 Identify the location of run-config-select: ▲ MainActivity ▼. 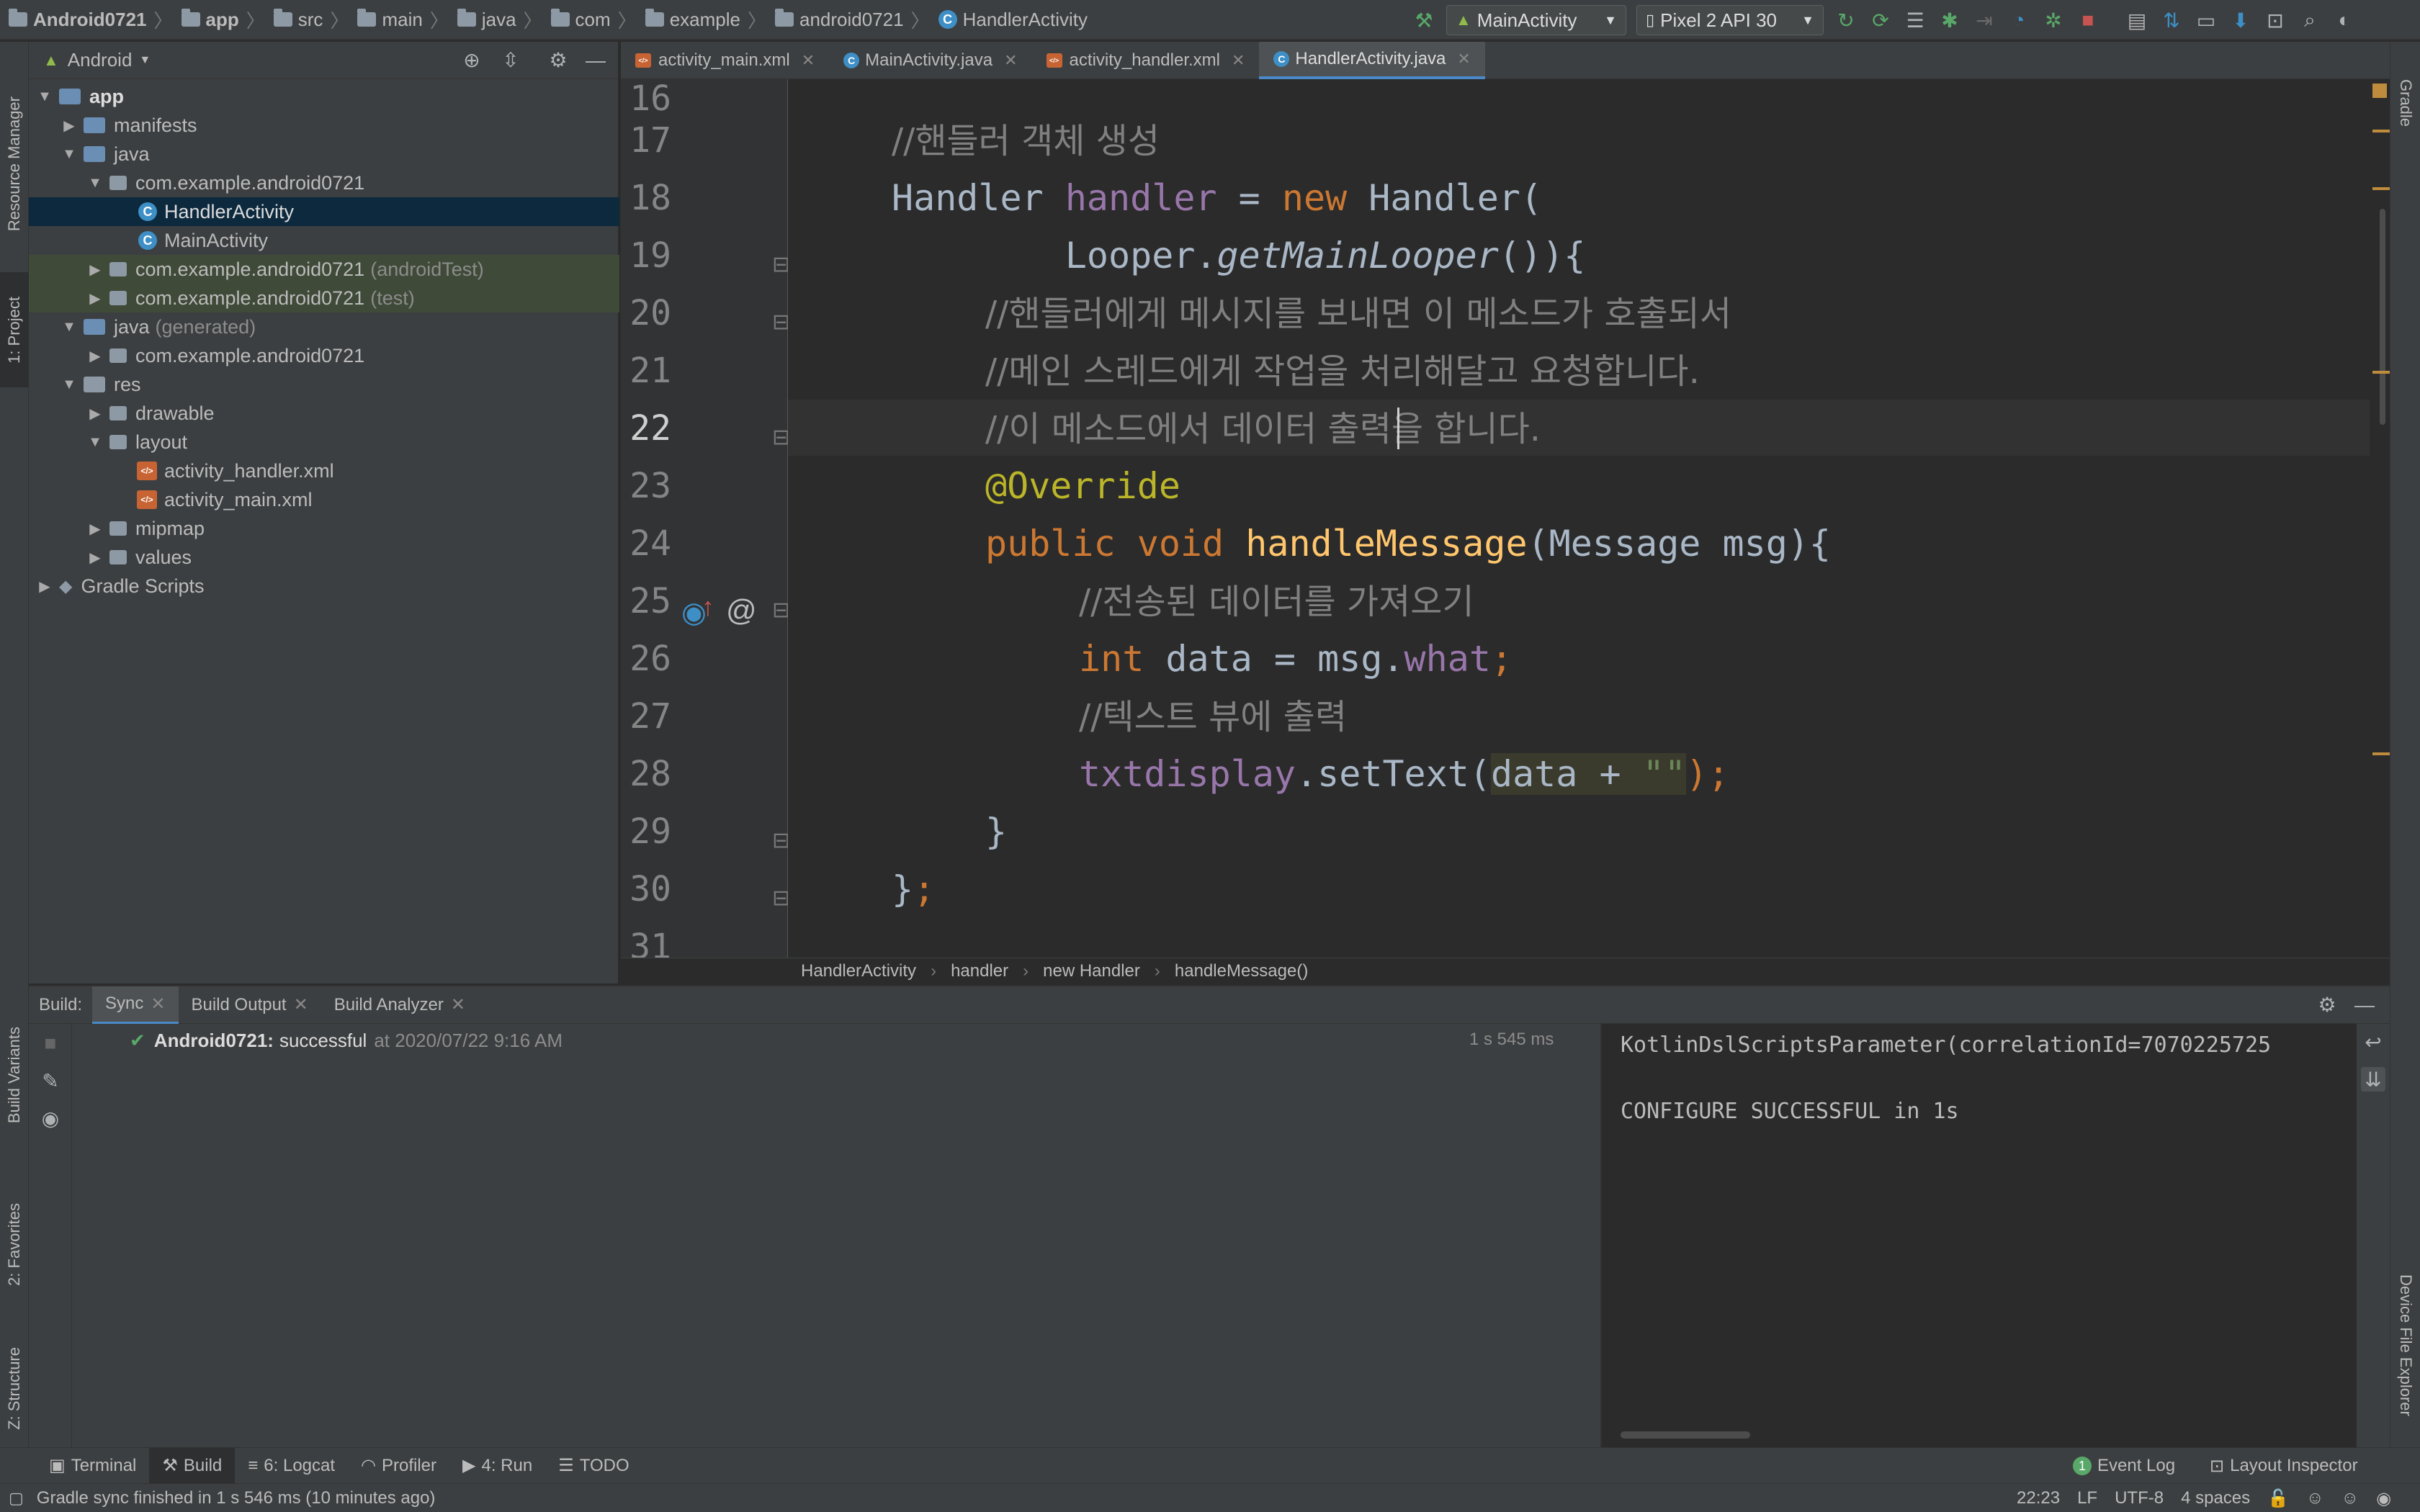
(1536, 20).